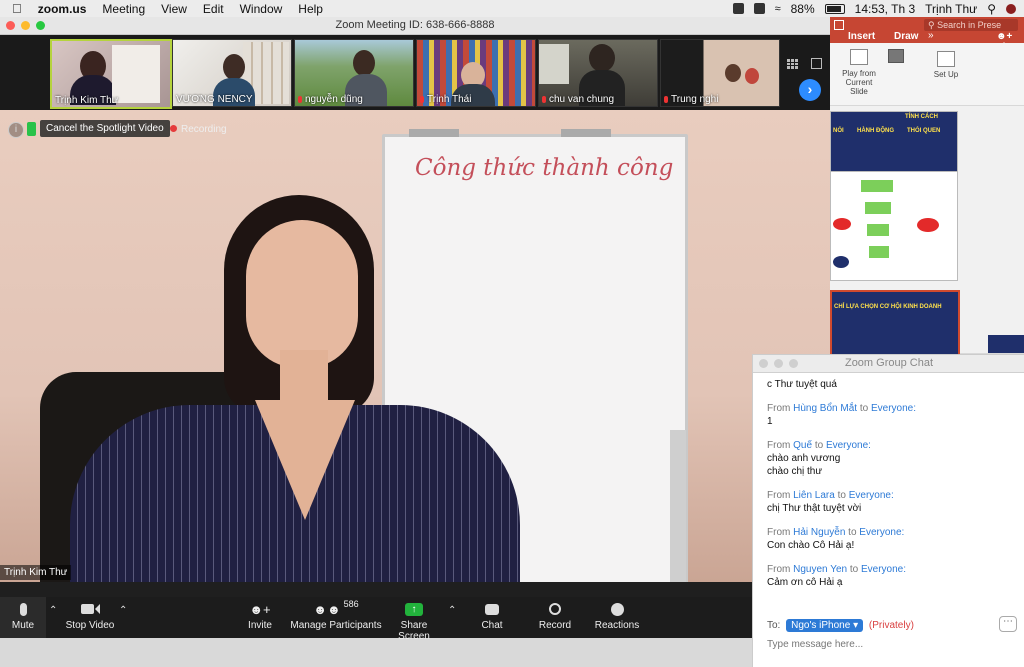 This screenshot has width=1024, height=667. What do you see at coordinates (334, 99) in the screenshot?
I see `participant-name-text: nguyễn dũng` at bounding box center [334, 99].